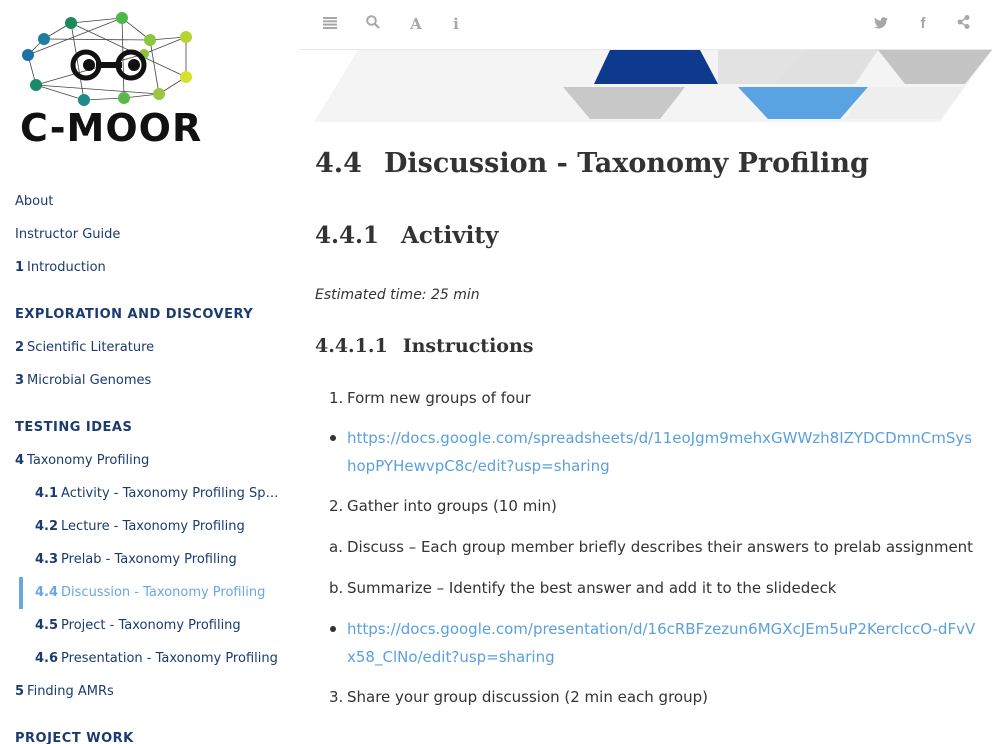 This screenshot has width=992, height=744. What do you see at coordinates (20, 460) in the screenshot?
I see `sidebar-item-number: 4` at bounding box center [20, 460].